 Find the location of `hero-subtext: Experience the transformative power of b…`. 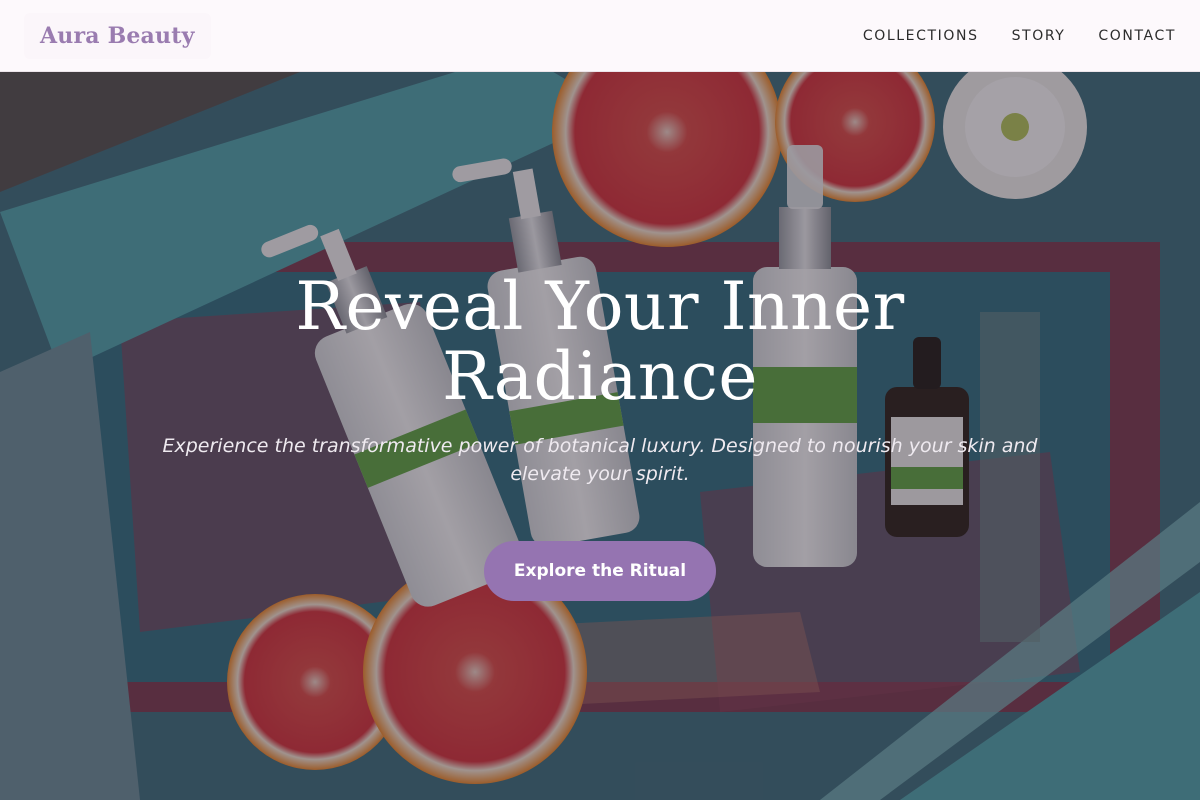

hero-subtext: Experience the transformative power of b… is located at coordinates (600, 460).